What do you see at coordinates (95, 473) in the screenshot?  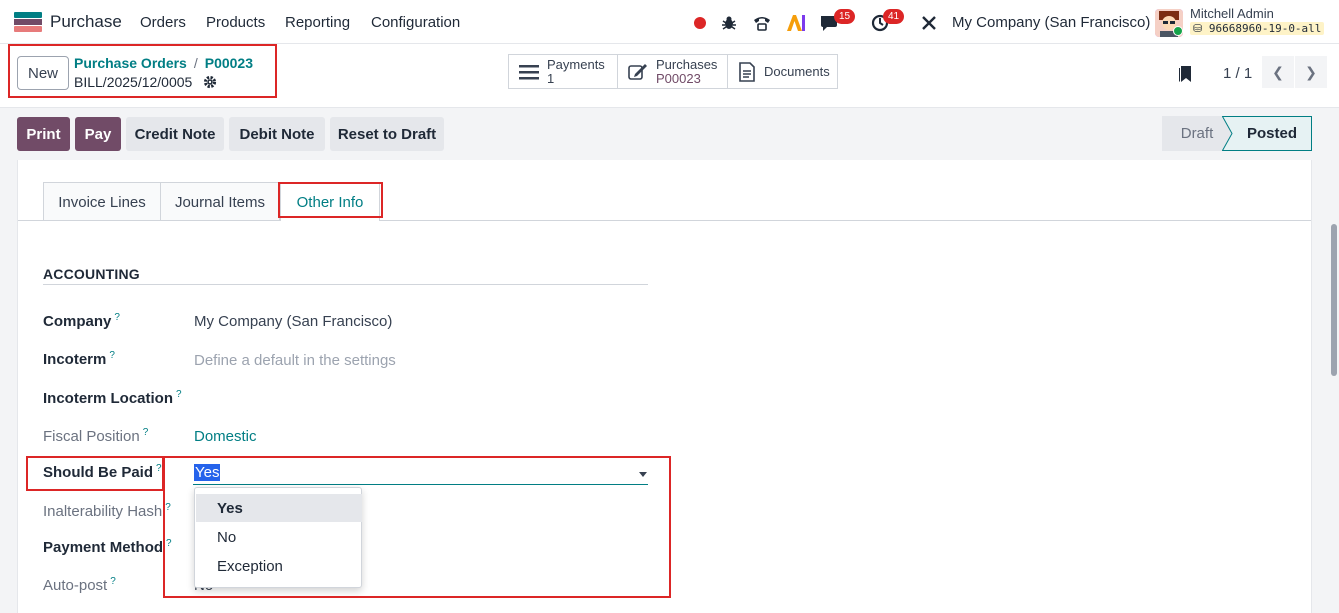 I see `highlight-box-should-be-paid-label` at bounding box center [95, 473].